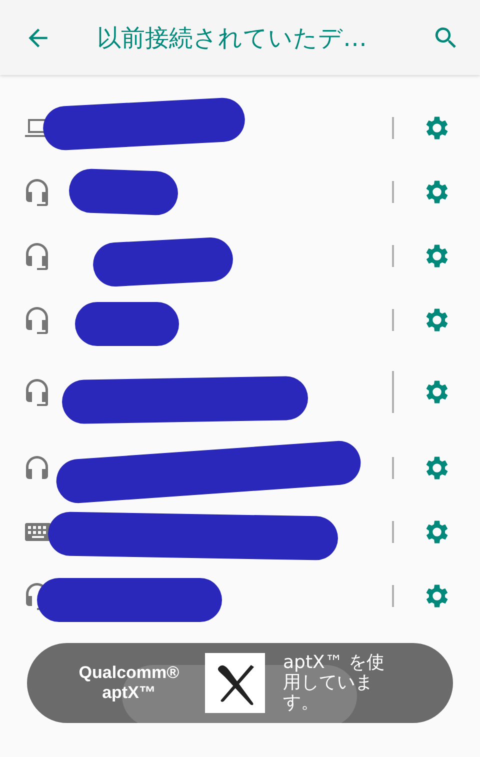 This screenshot has height=757, width=480. I want to click on headphones-icon, so click(37, 468).